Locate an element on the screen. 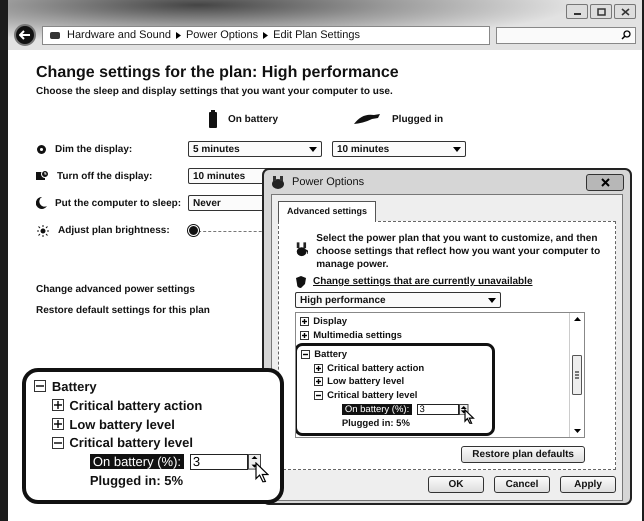  setting-label: Put the computer to sleep: is located at coordinates (118, 203).